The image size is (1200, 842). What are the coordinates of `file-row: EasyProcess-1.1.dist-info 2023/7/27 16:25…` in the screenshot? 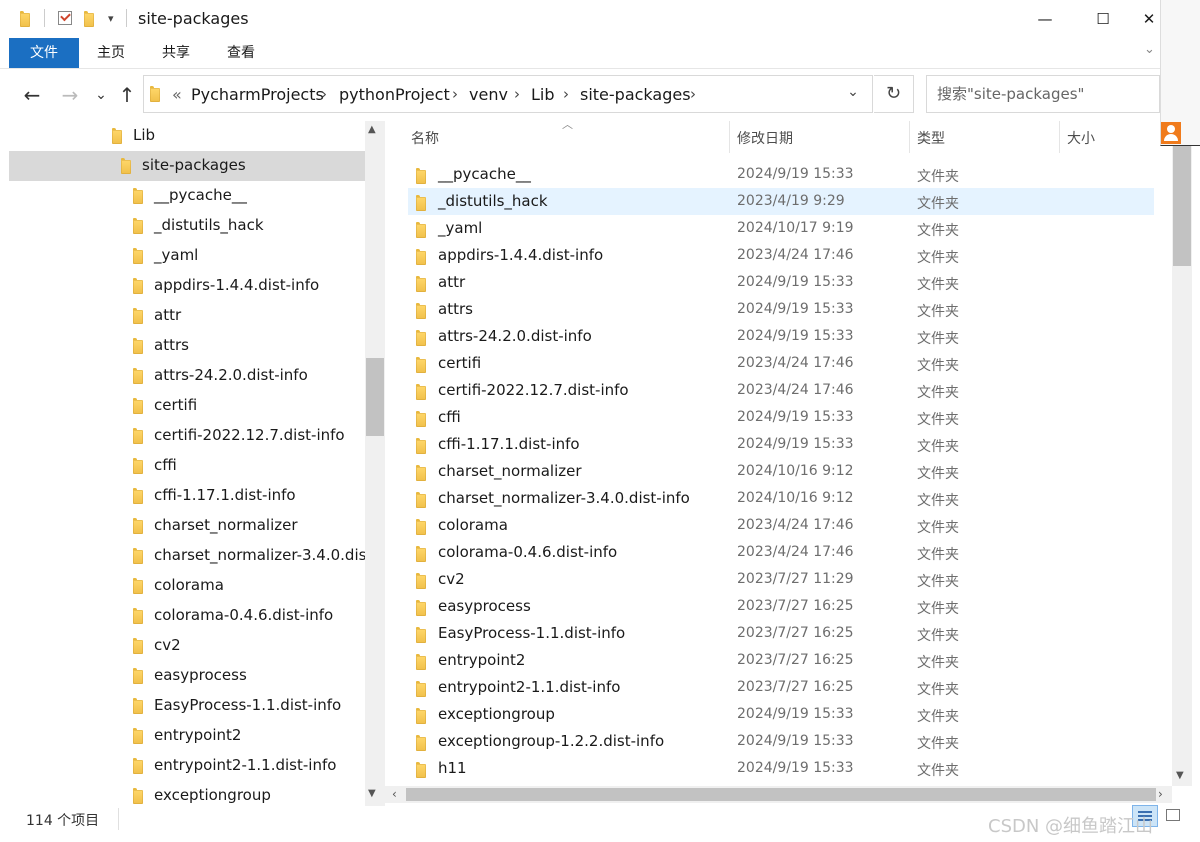 It's located at (781, 633).